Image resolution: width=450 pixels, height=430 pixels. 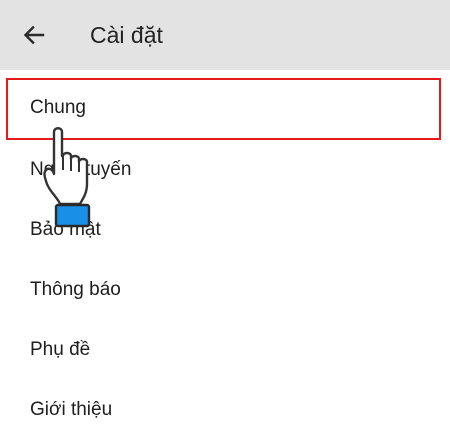 I want to click on settings-item-general: Chung, so click(x=223, y=109).